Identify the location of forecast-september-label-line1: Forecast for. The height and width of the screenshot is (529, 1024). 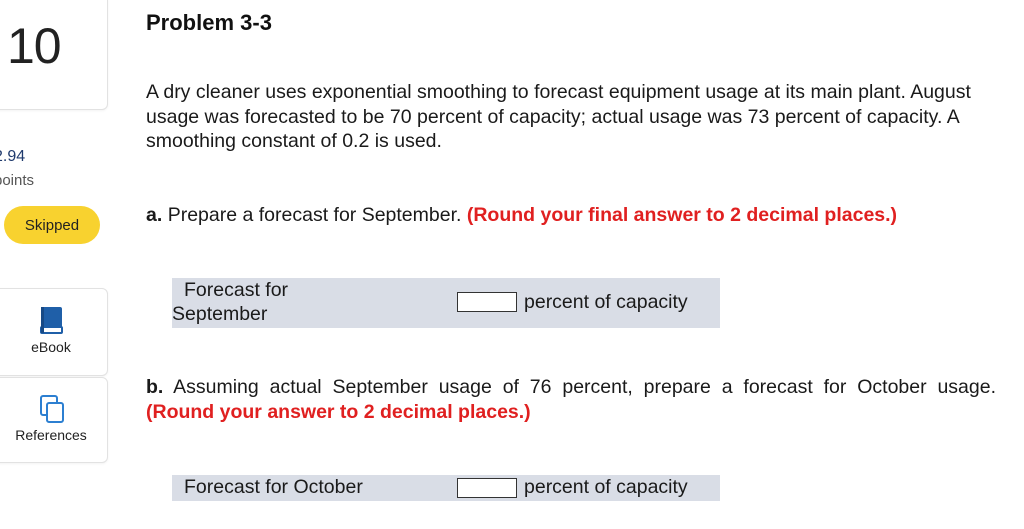
(236, 290).